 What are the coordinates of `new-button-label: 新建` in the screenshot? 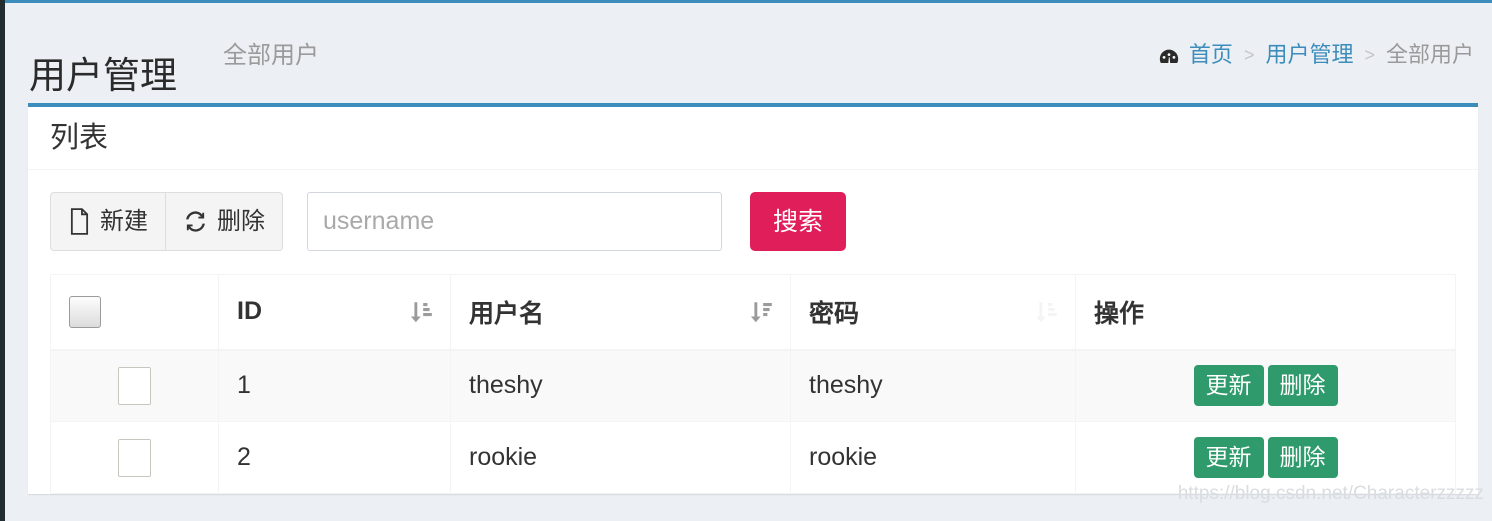 It's located at (124, 221).